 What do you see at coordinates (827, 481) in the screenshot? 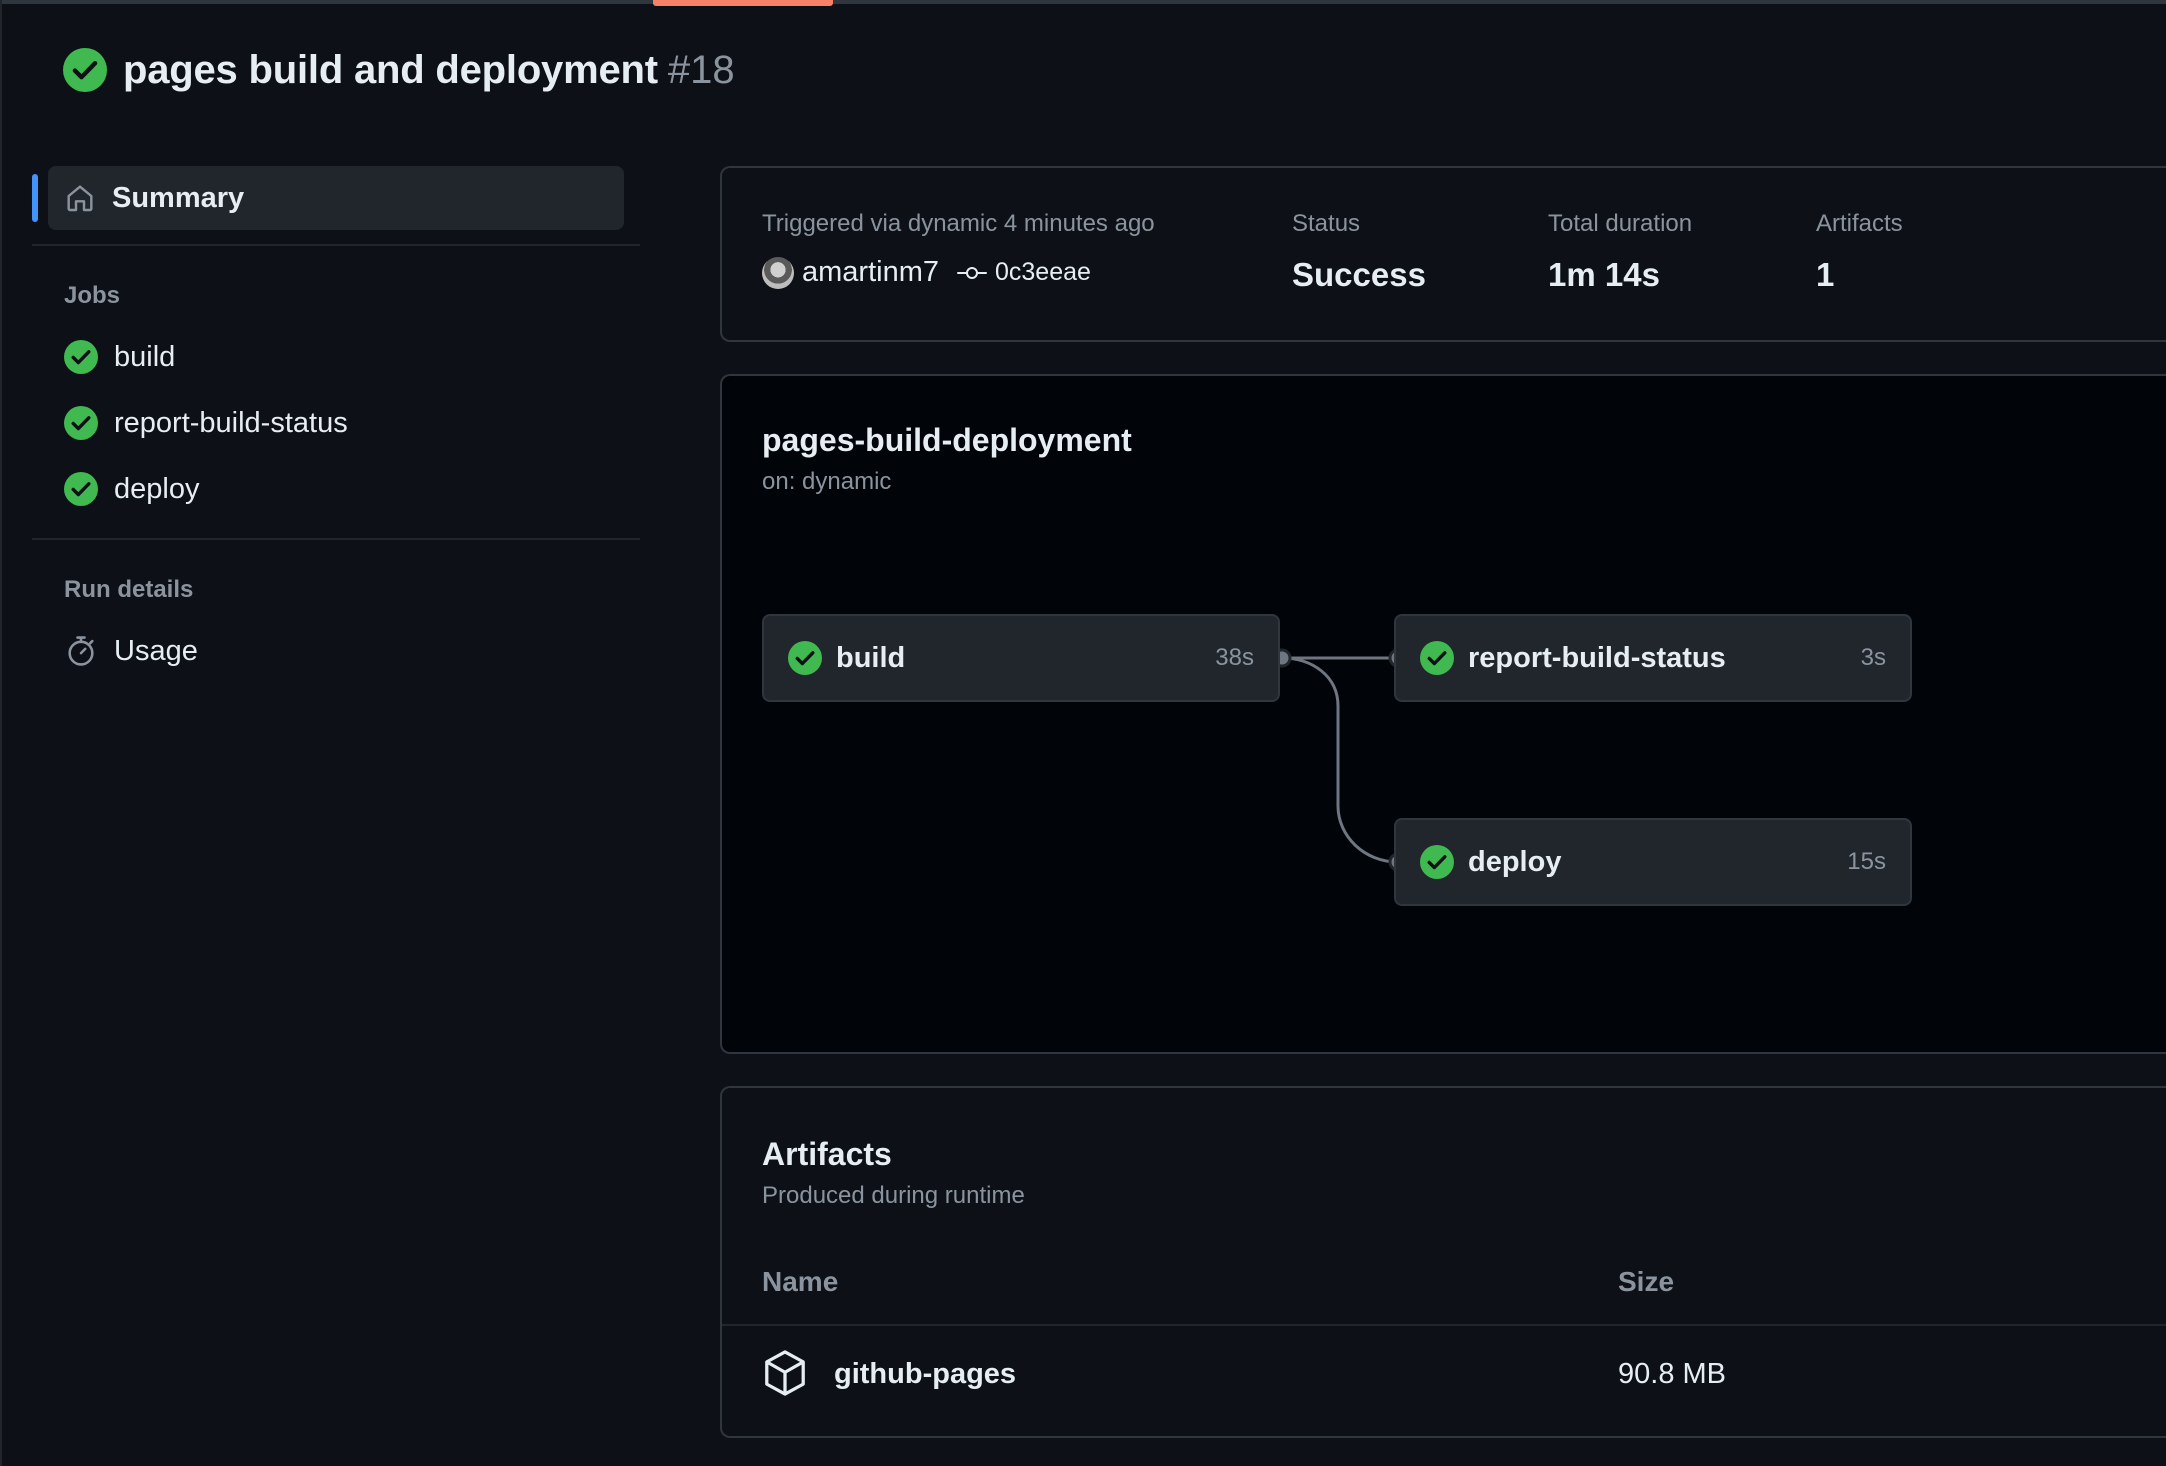
I see `workflow-trigger: on: dynamic` at bounding box center [827, 481].